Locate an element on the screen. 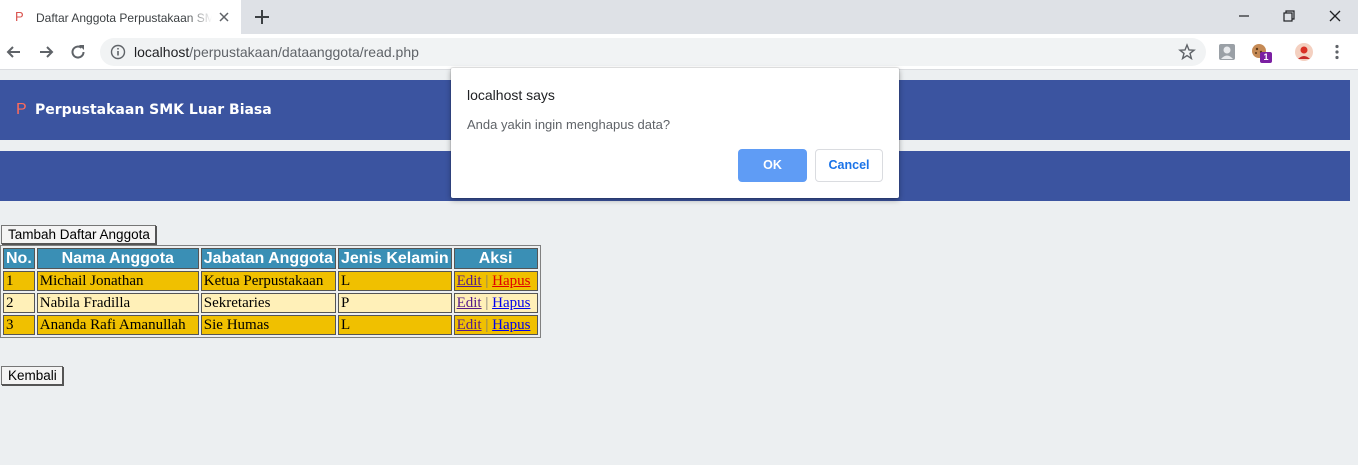 The height and width of the screenshot is (465, 1358). cell-jabatan: Sie Humas is located at coordinates (268, 325).